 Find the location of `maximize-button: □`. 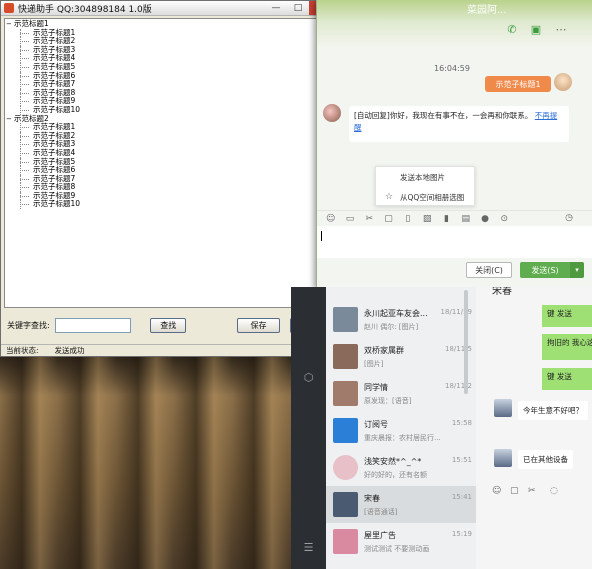

maximize-button: □ is located at coordinates (298, 8).